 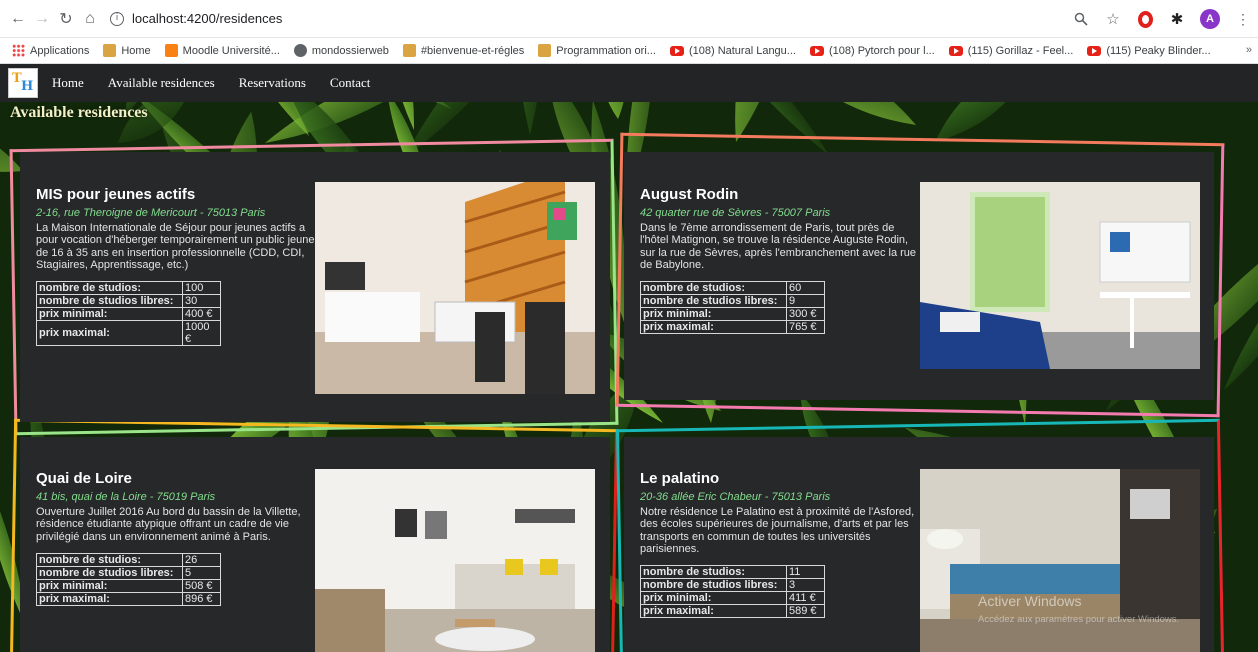 I want to click on site-logo: T H, so click(x=23, y=83).